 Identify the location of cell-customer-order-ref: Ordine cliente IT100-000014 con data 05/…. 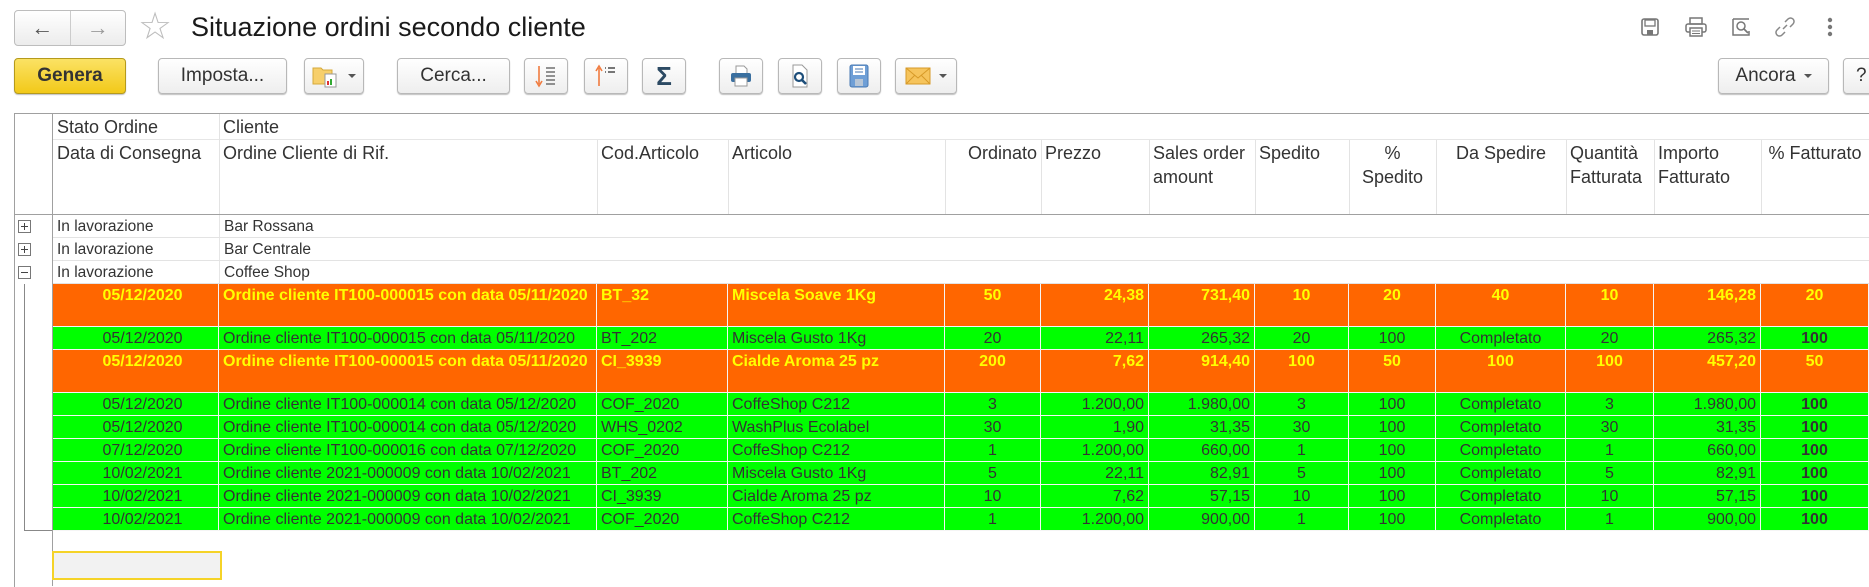
(408, 427).